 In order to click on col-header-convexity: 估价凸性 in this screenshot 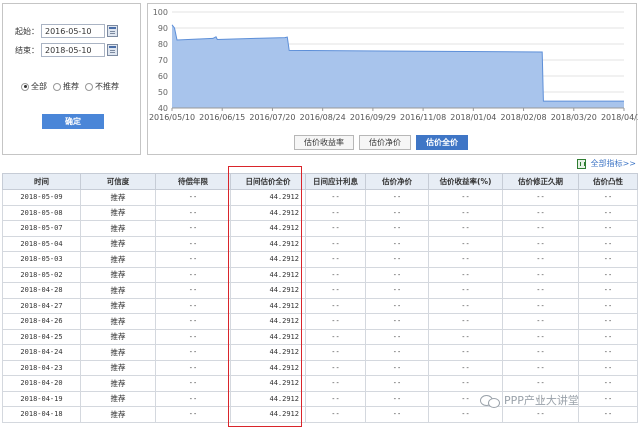, I will do `click(608, 181)`.